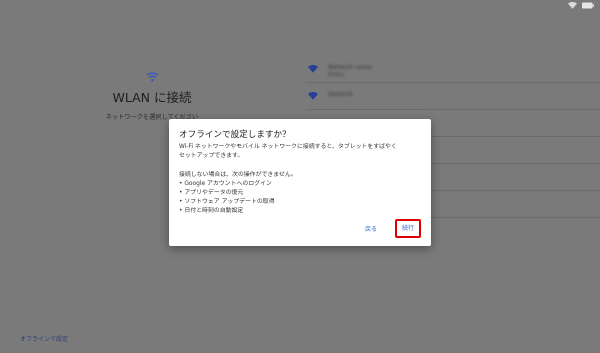  Describe the element at coordinates (301, 193) in the screenshot. I see `list-item: アプリやデータの復元` at that location.